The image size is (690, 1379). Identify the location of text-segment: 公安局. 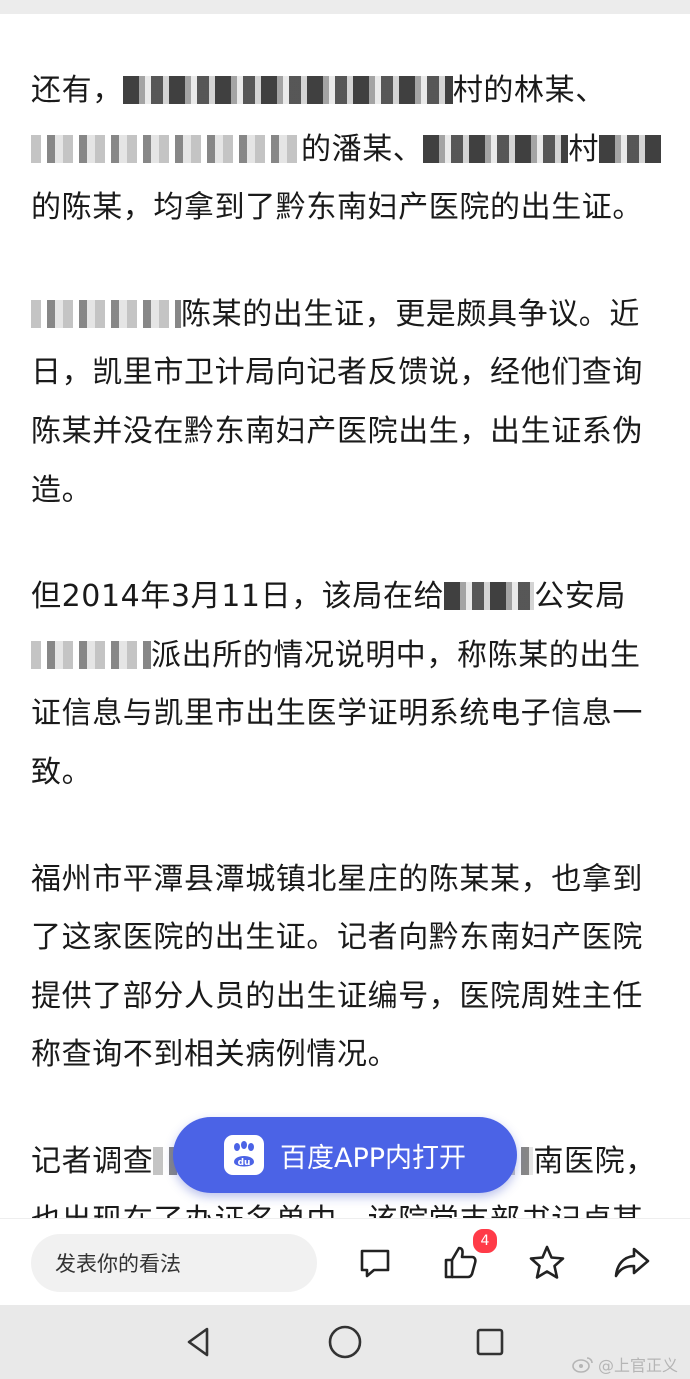
(580, 597).